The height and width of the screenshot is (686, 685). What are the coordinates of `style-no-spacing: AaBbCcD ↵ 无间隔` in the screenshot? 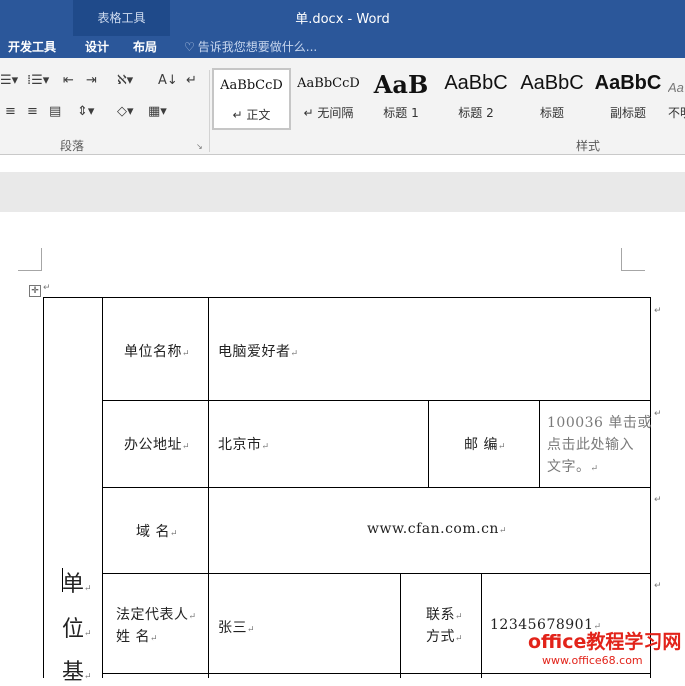 It's located at (328, 97).